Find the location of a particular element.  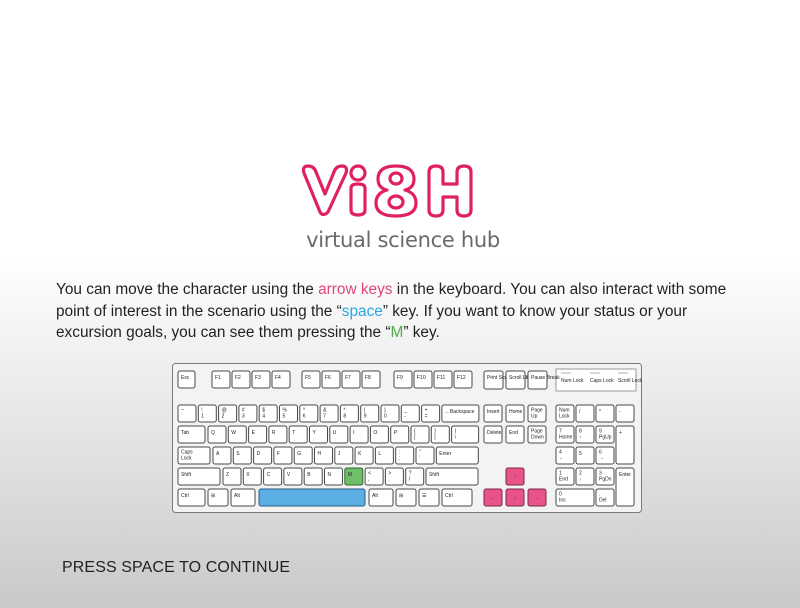

key-f1: F1 is located at coordinates (221, 379).